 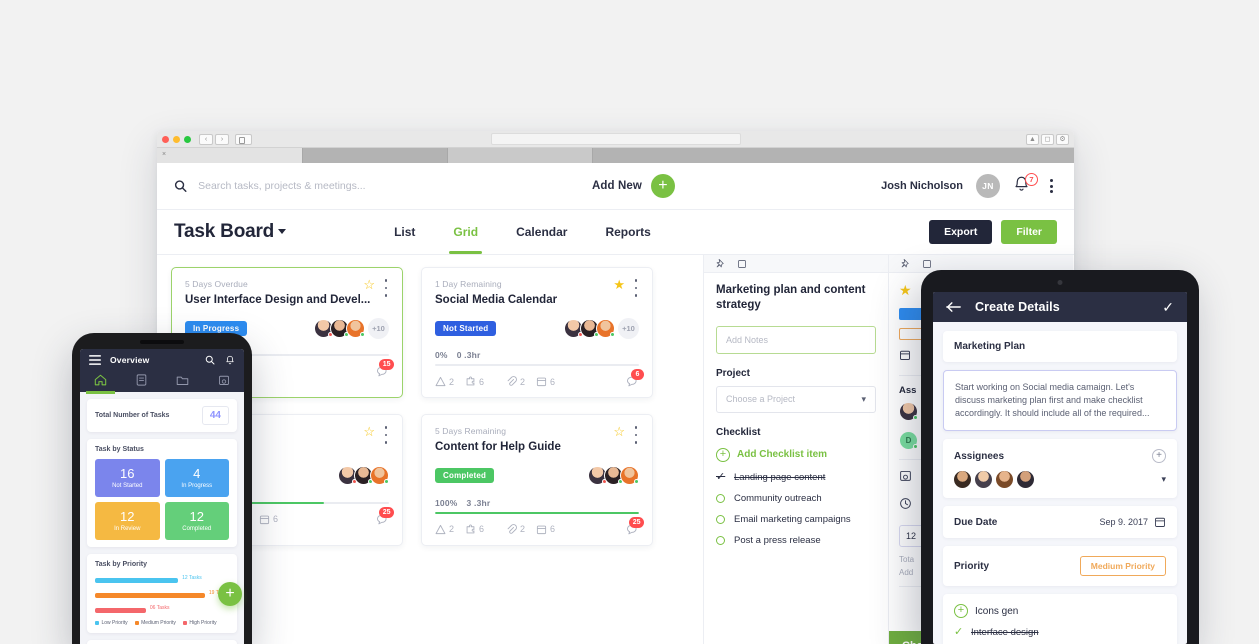 I want to click on back-arrow-icon, so click(x=953, y=307).